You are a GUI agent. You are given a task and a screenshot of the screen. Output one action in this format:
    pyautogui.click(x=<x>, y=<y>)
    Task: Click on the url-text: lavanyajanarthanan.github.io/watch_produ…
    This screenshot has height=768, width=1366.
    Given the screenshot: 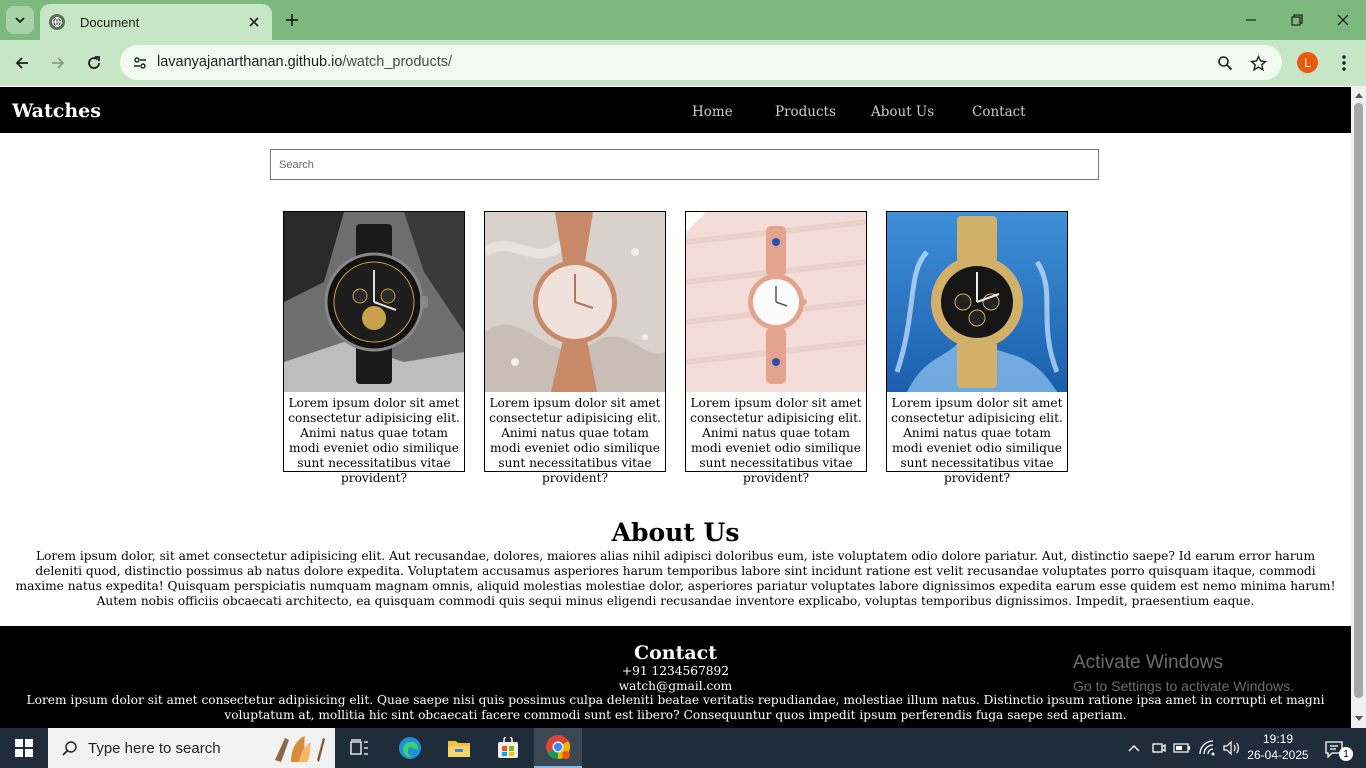 What is the action you would take?
    pyautogui.click(x=304, y=62)
    